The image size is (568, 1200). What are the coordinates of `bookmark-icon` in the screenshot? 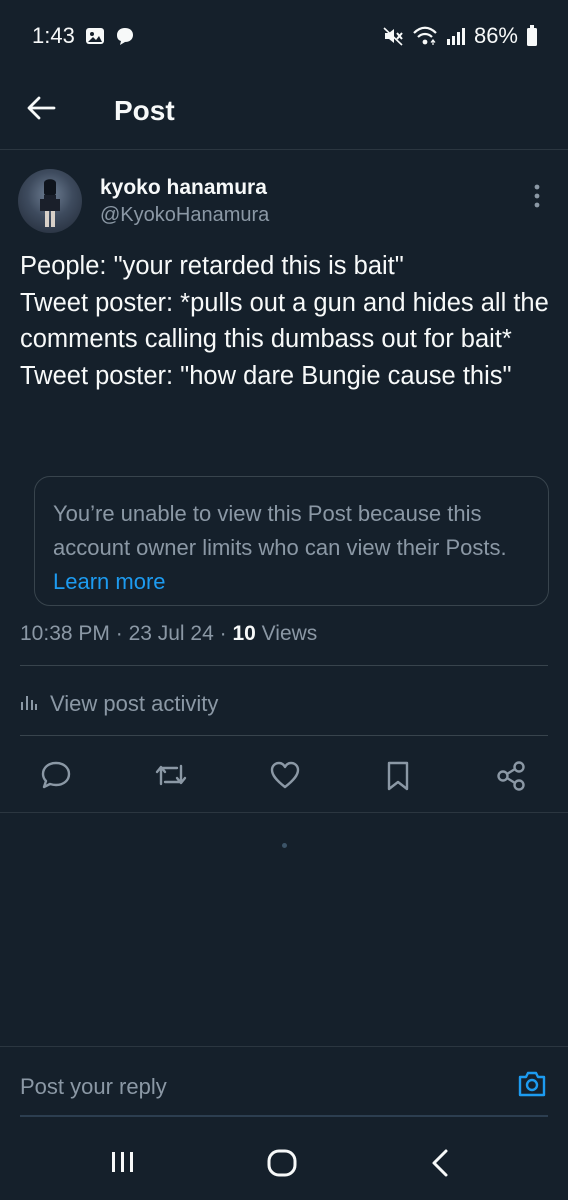 It's located at (398, 778).